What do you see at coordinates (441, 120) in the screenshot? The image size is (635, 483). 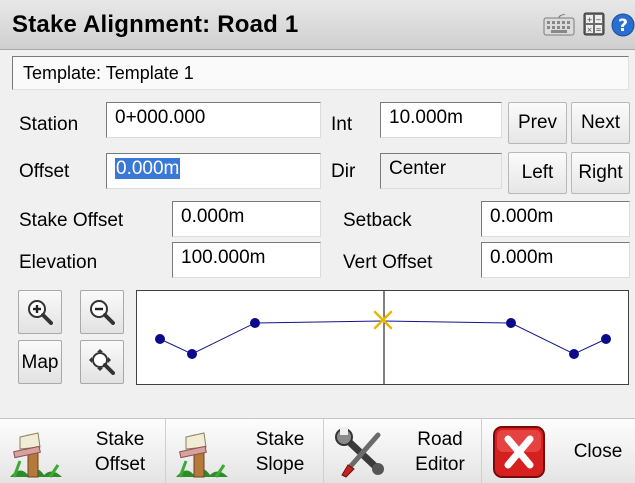 I see `interval-input: 10.000m` at bounding box center [441, 120].